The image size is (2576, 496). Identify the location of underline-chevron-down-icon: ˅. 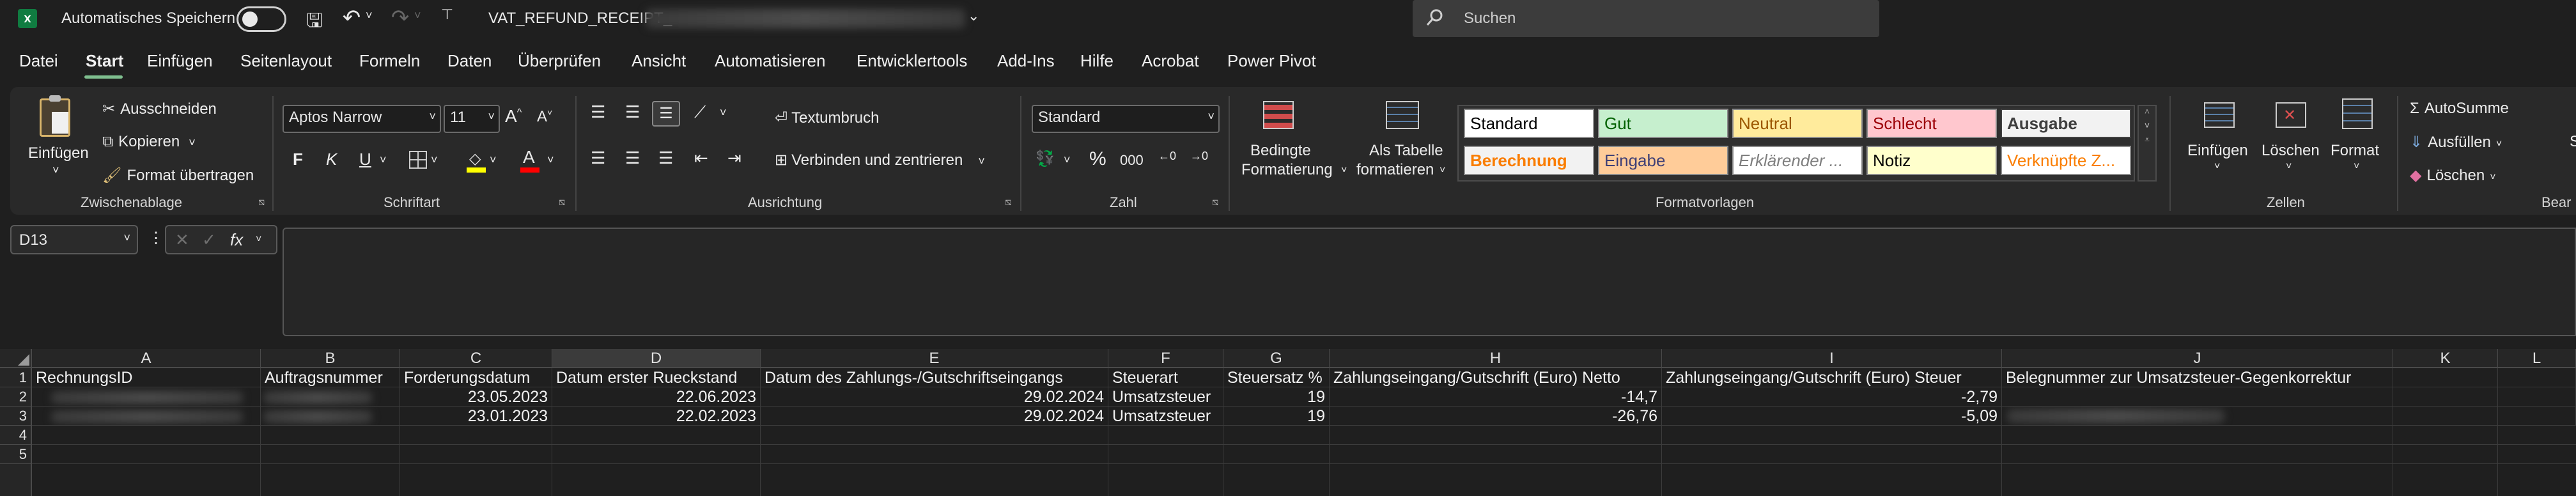
(384, 160).